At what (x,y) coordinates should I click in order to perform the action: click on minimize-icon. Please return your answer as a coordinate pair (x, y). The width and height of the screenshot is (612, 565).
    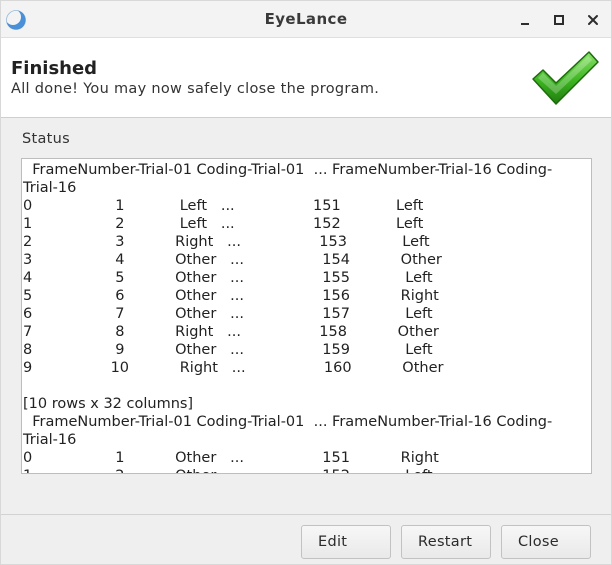
    Looking at the image, I should click on (525, 20).